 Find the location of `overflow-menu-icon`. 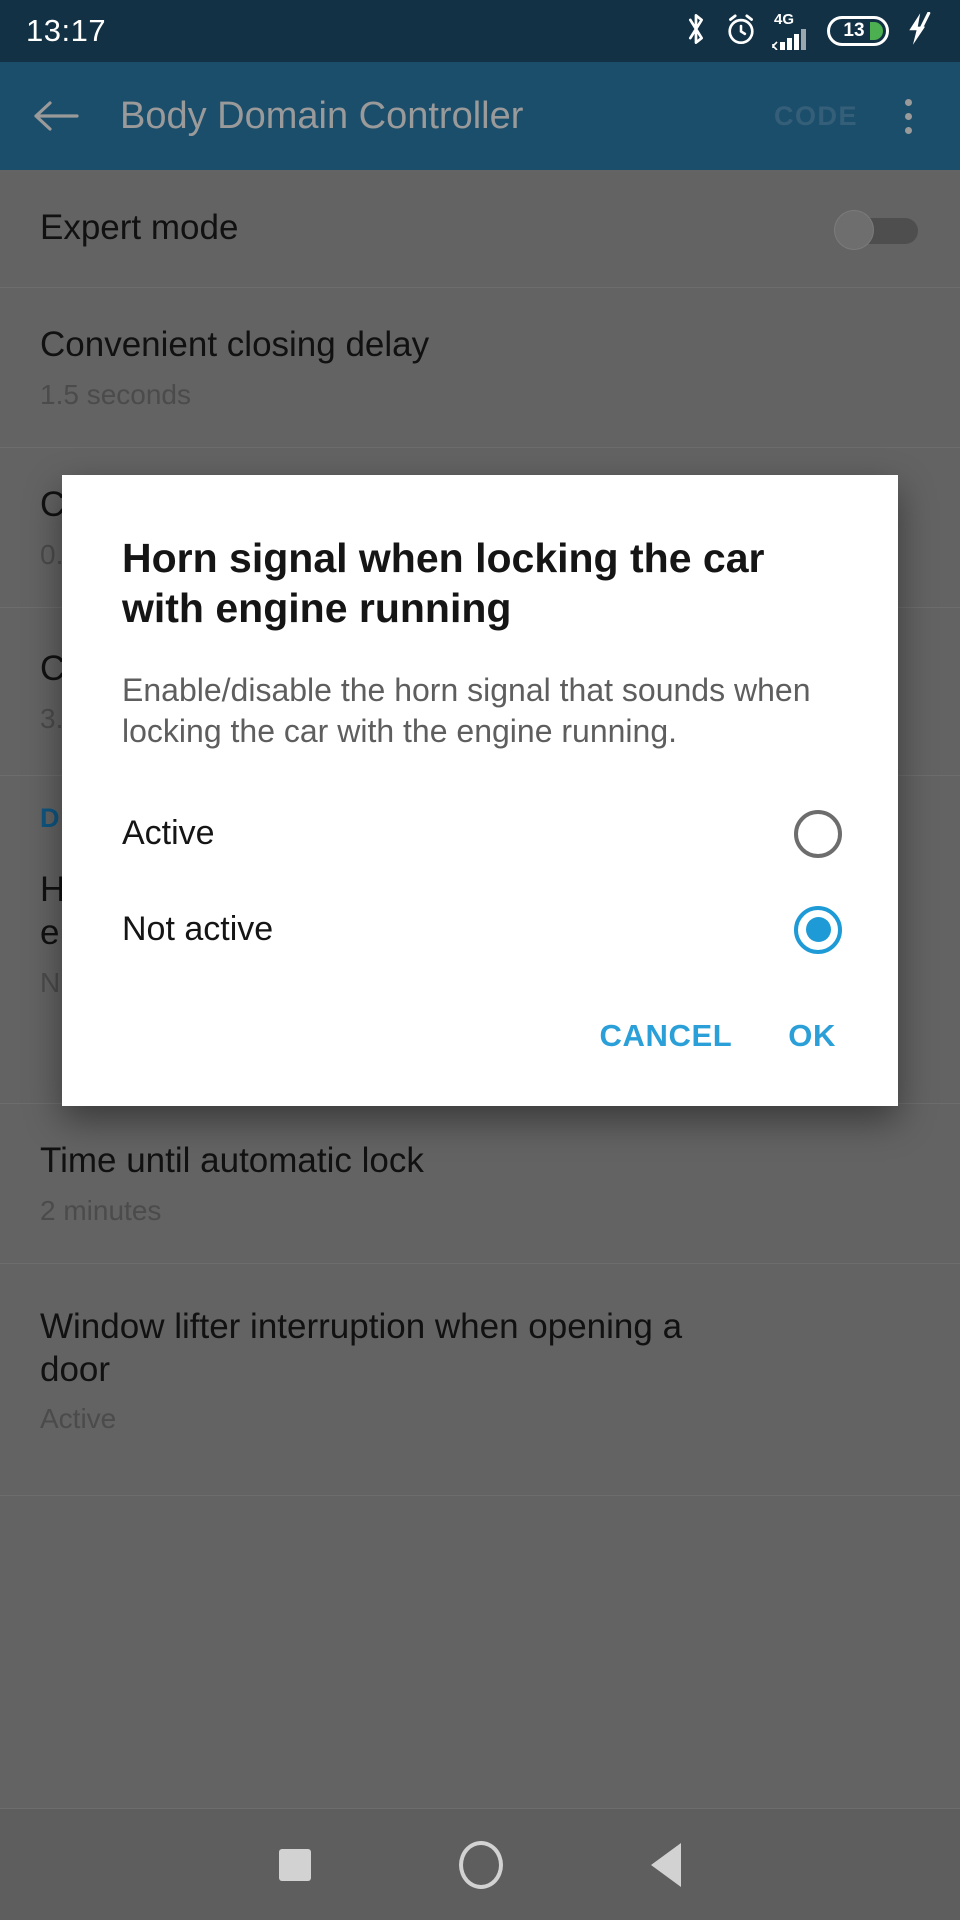

overflow-menu-icon is located at coordinates (908, 116).